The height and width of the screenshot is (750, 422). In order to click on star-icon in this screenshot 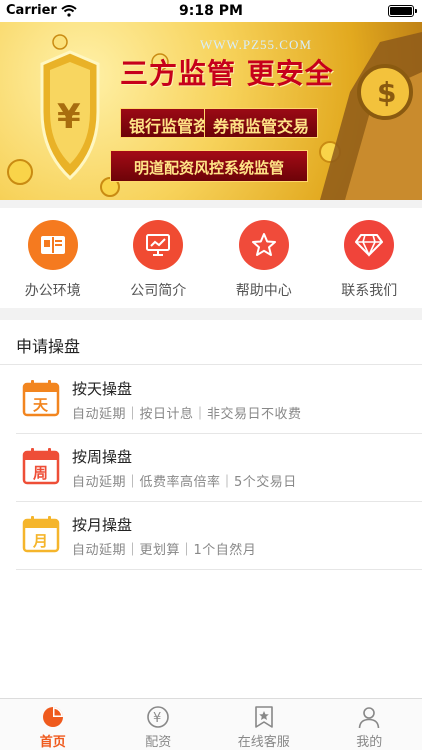, I will do `click(263, 245)`.